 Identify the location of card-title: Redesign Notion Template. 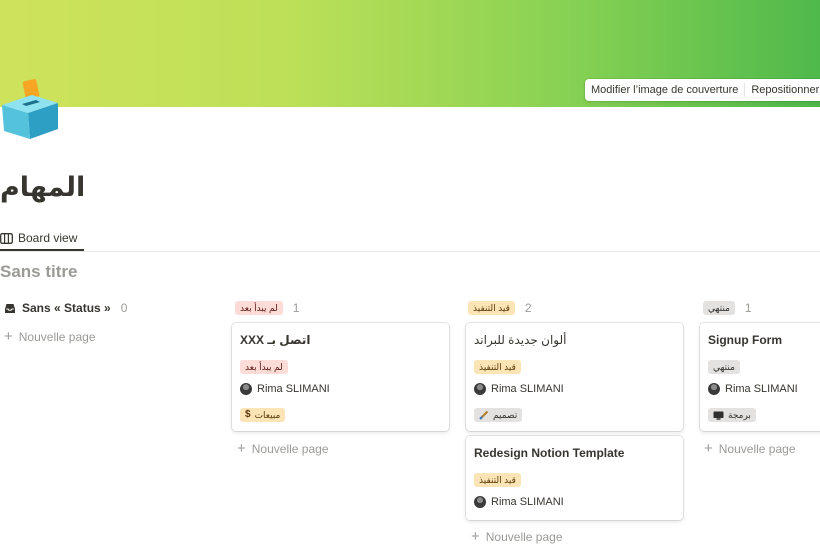
(549, 453).